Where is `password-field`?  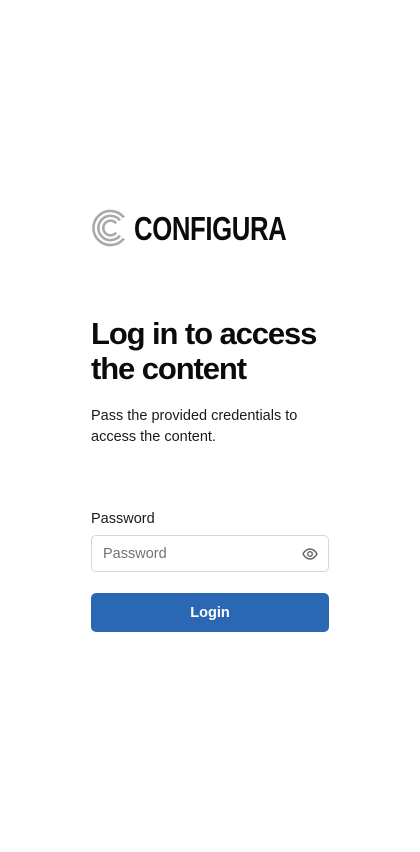
password-field is located at coordinates (210, 553).